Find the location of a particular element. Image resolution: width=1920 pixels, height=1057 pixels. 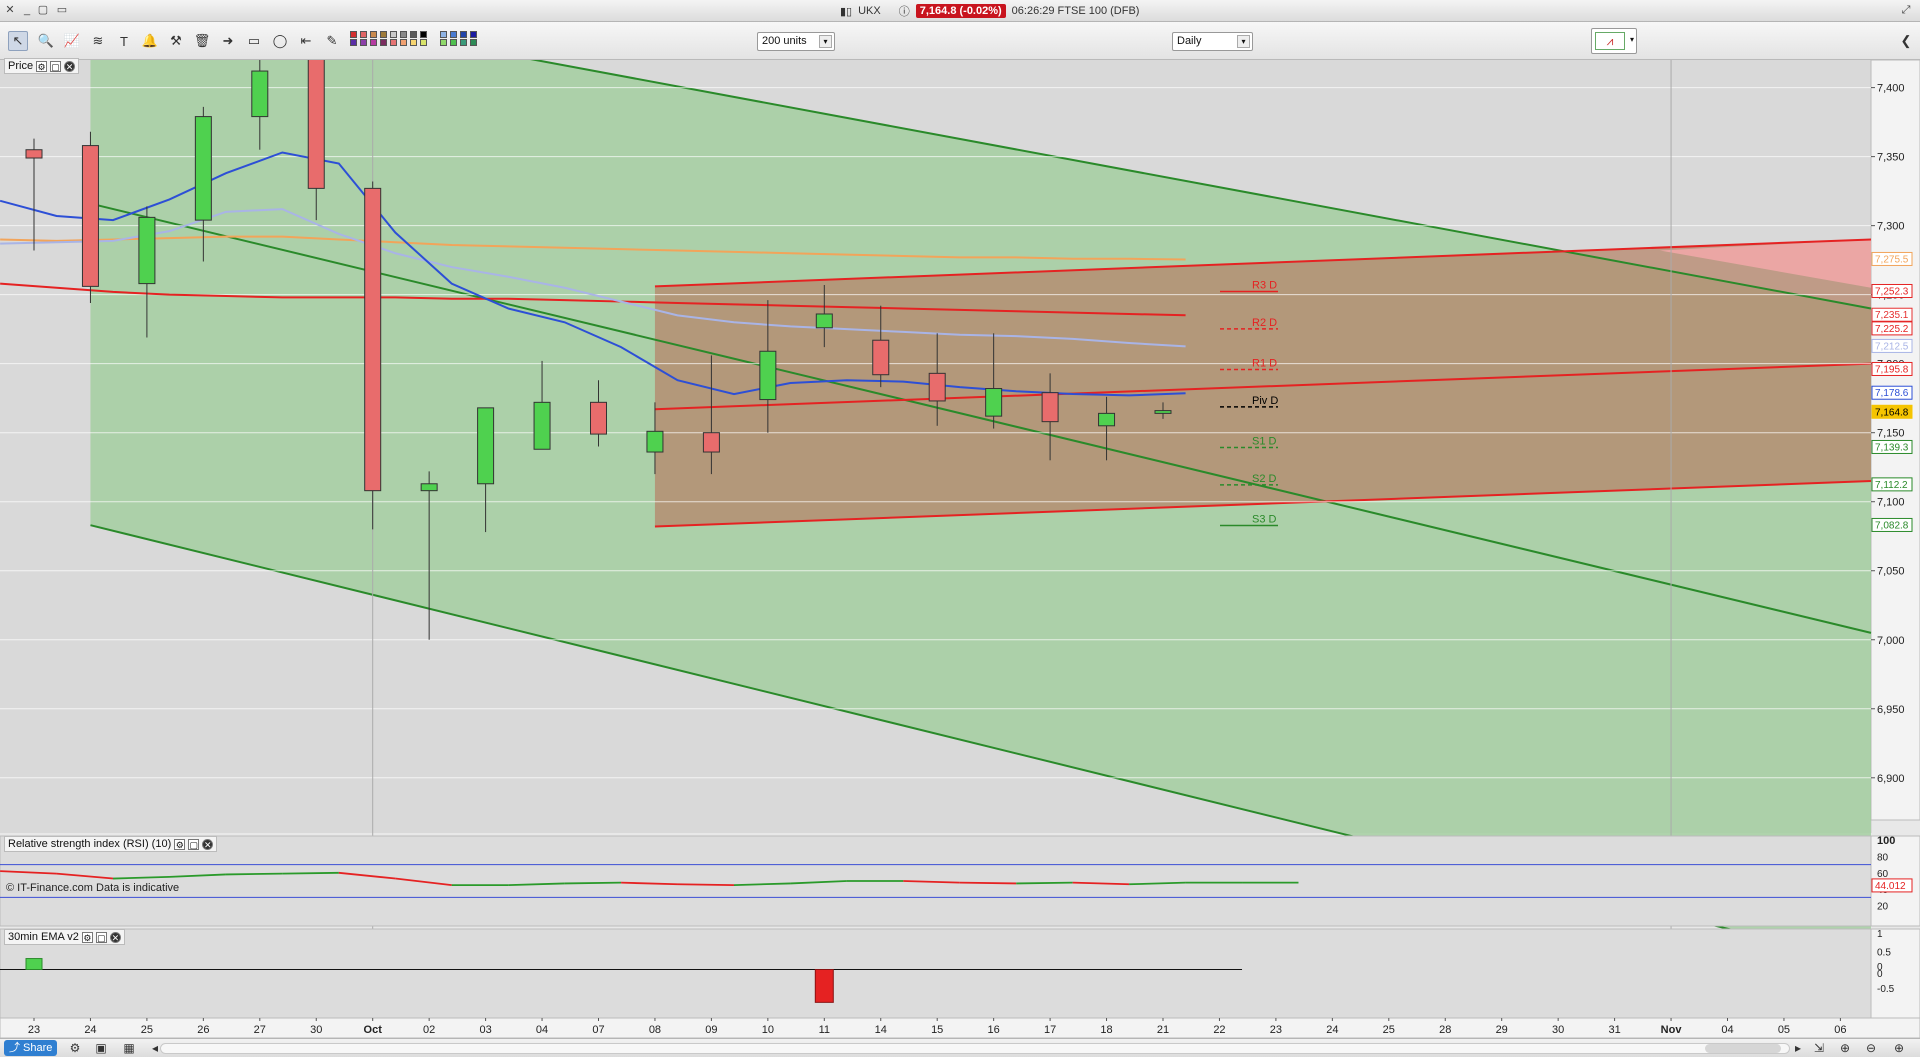

share-label: Share is located at coordinates (38, 1048).